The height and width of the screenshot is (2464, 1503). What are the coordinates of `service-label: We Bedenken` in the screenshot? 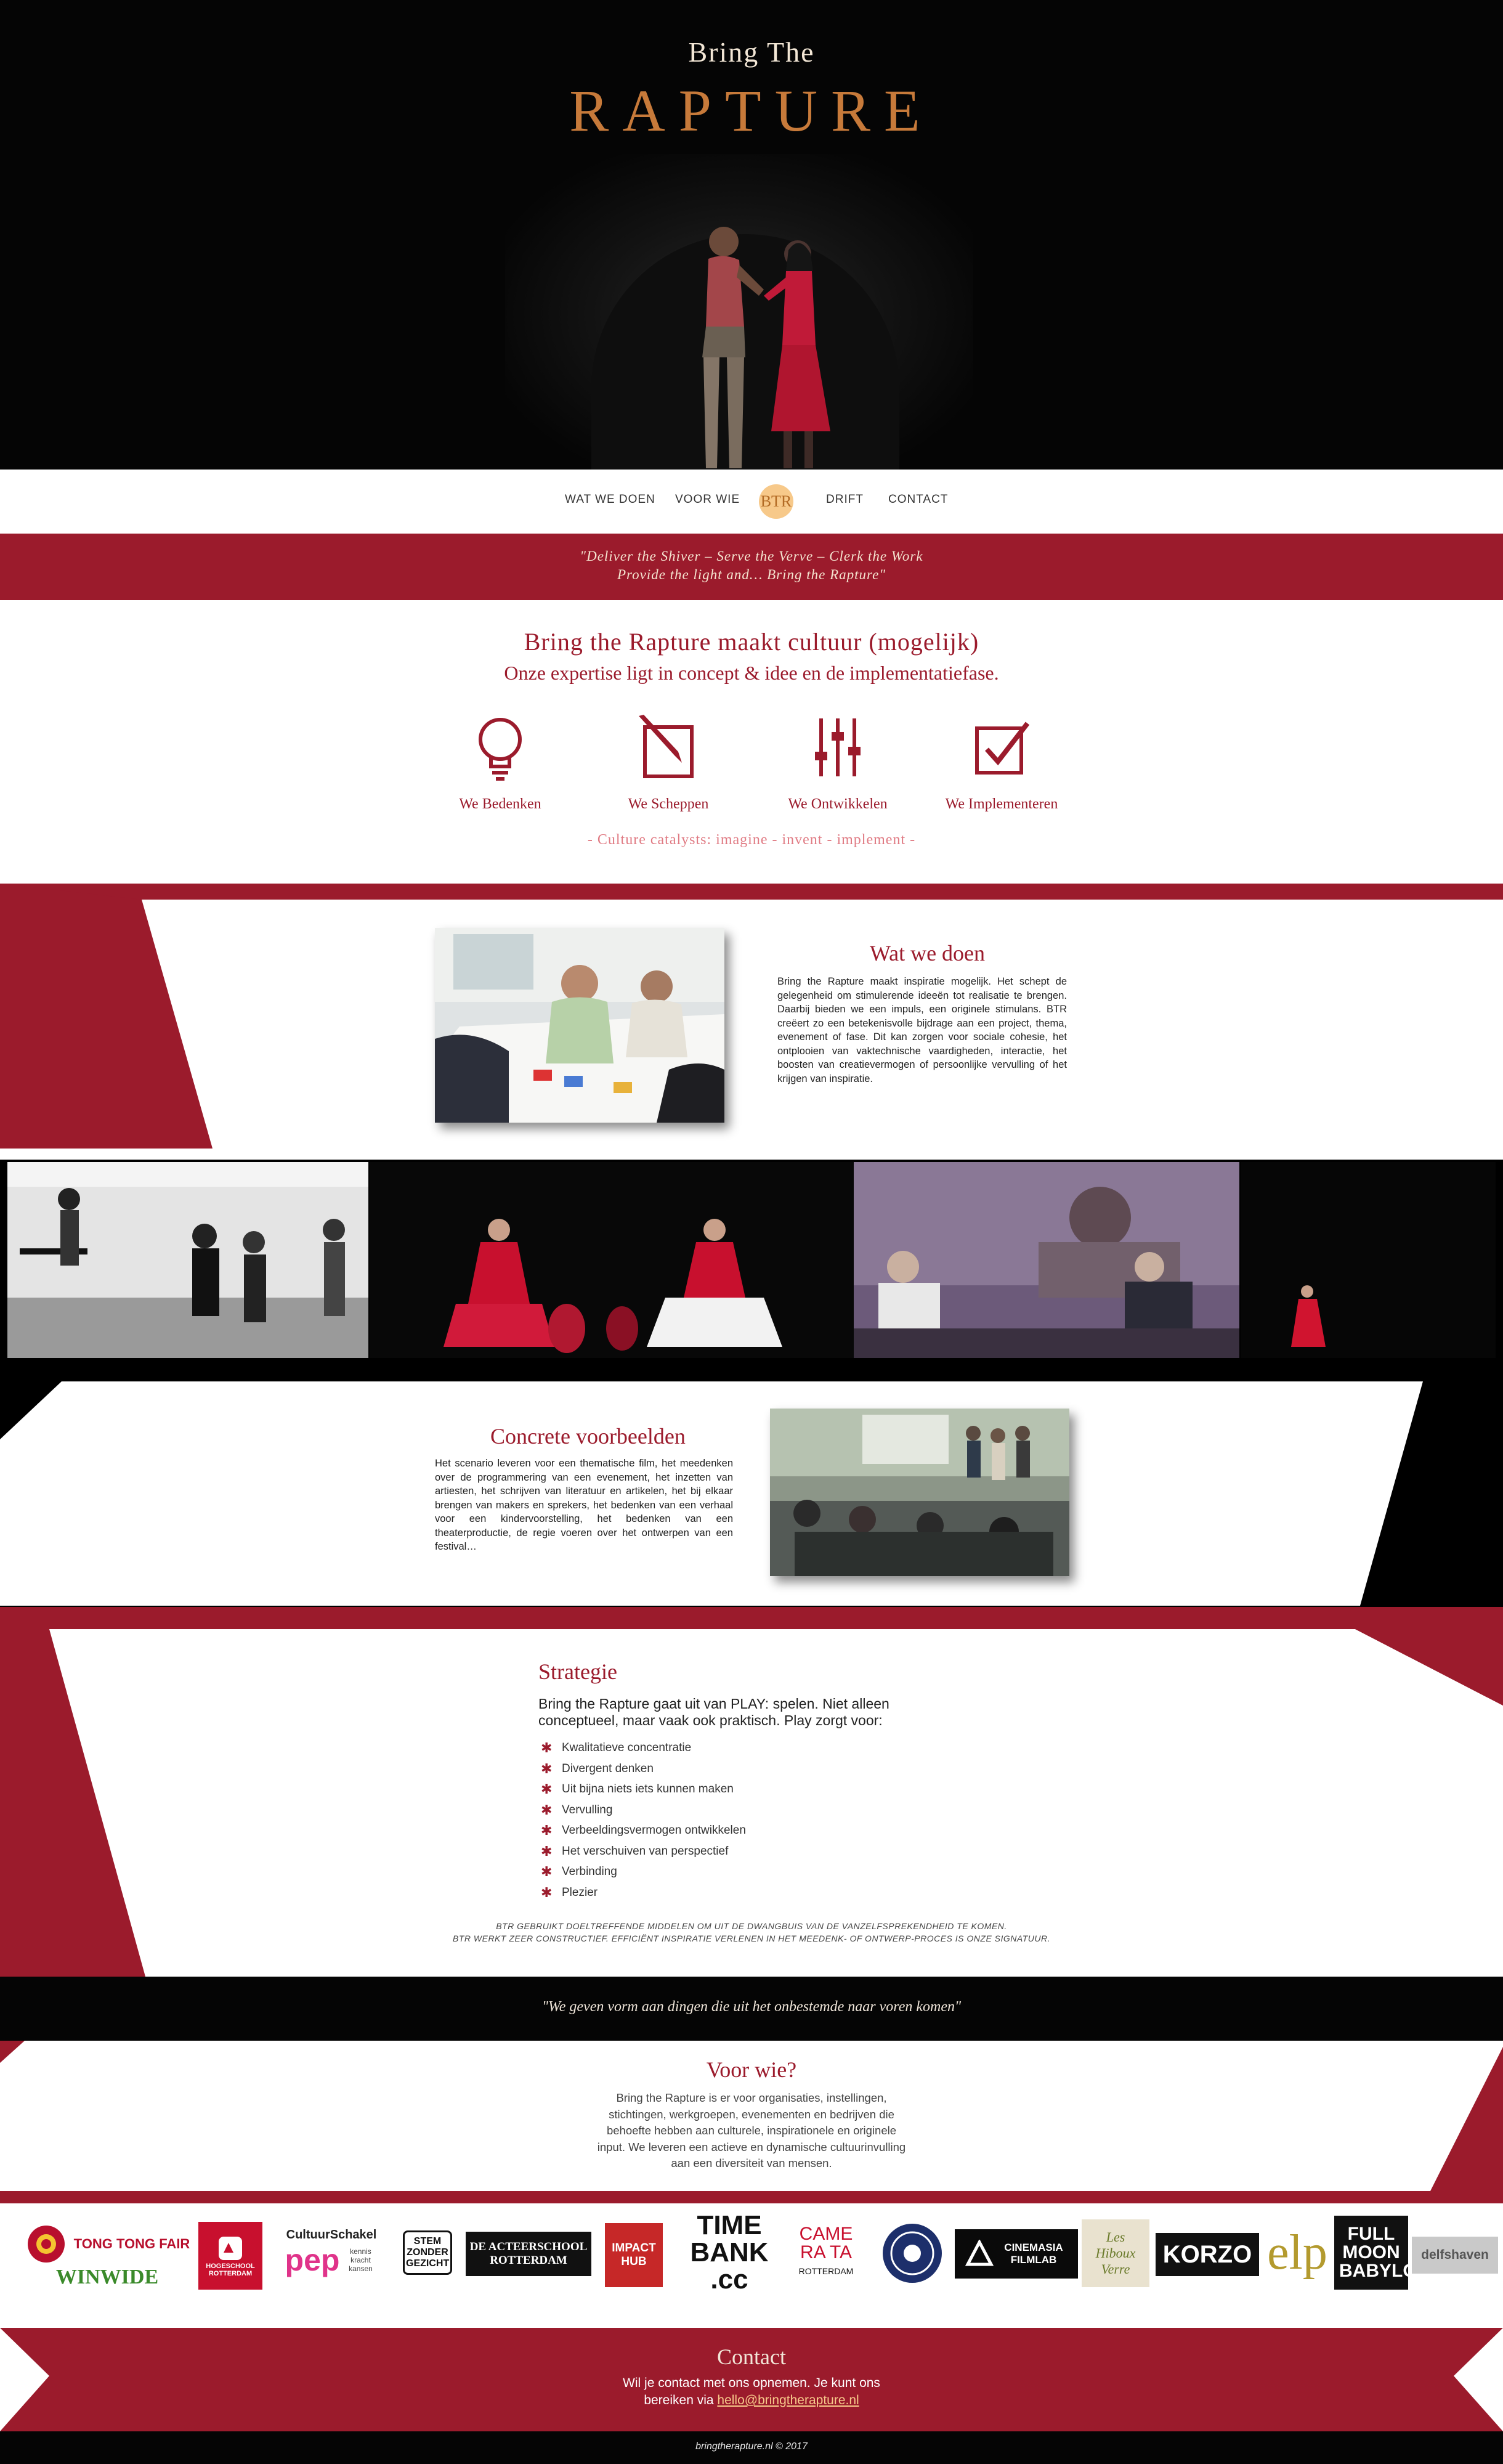 It's located at (500, 804).